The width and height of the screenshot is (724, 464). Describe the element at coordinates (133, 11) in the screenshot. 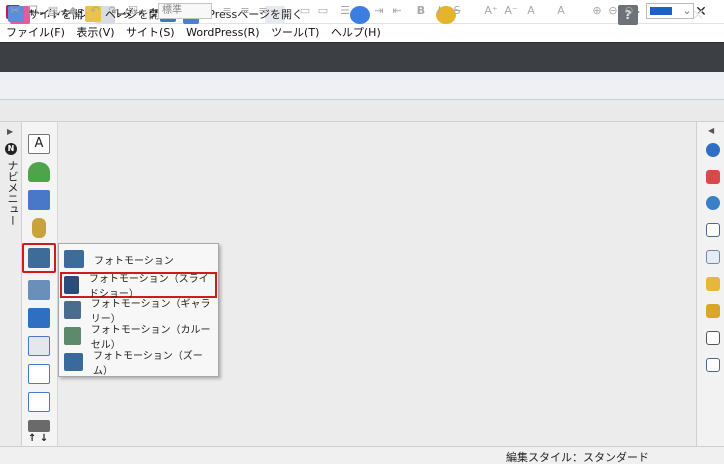

I see `check-icon: ☑` at that location.